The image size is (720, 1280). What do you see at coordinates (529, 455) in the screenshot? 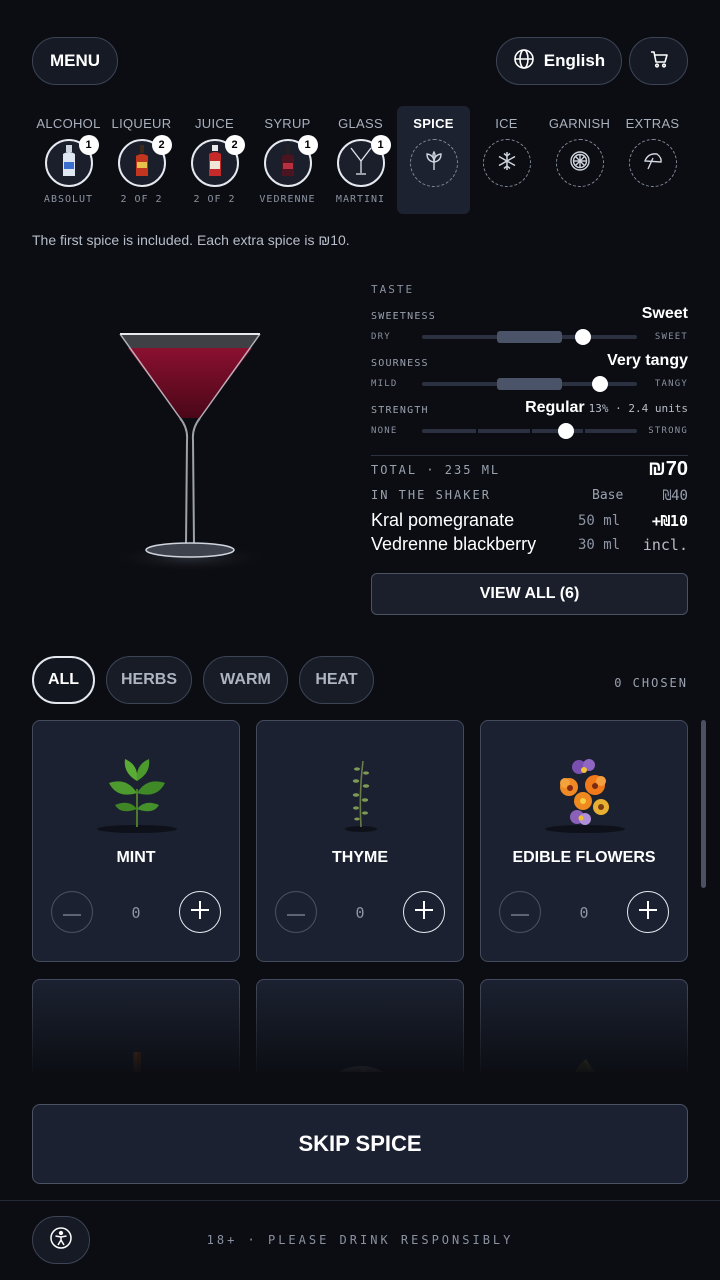
I see `divider` at bounding box center [529, 455].